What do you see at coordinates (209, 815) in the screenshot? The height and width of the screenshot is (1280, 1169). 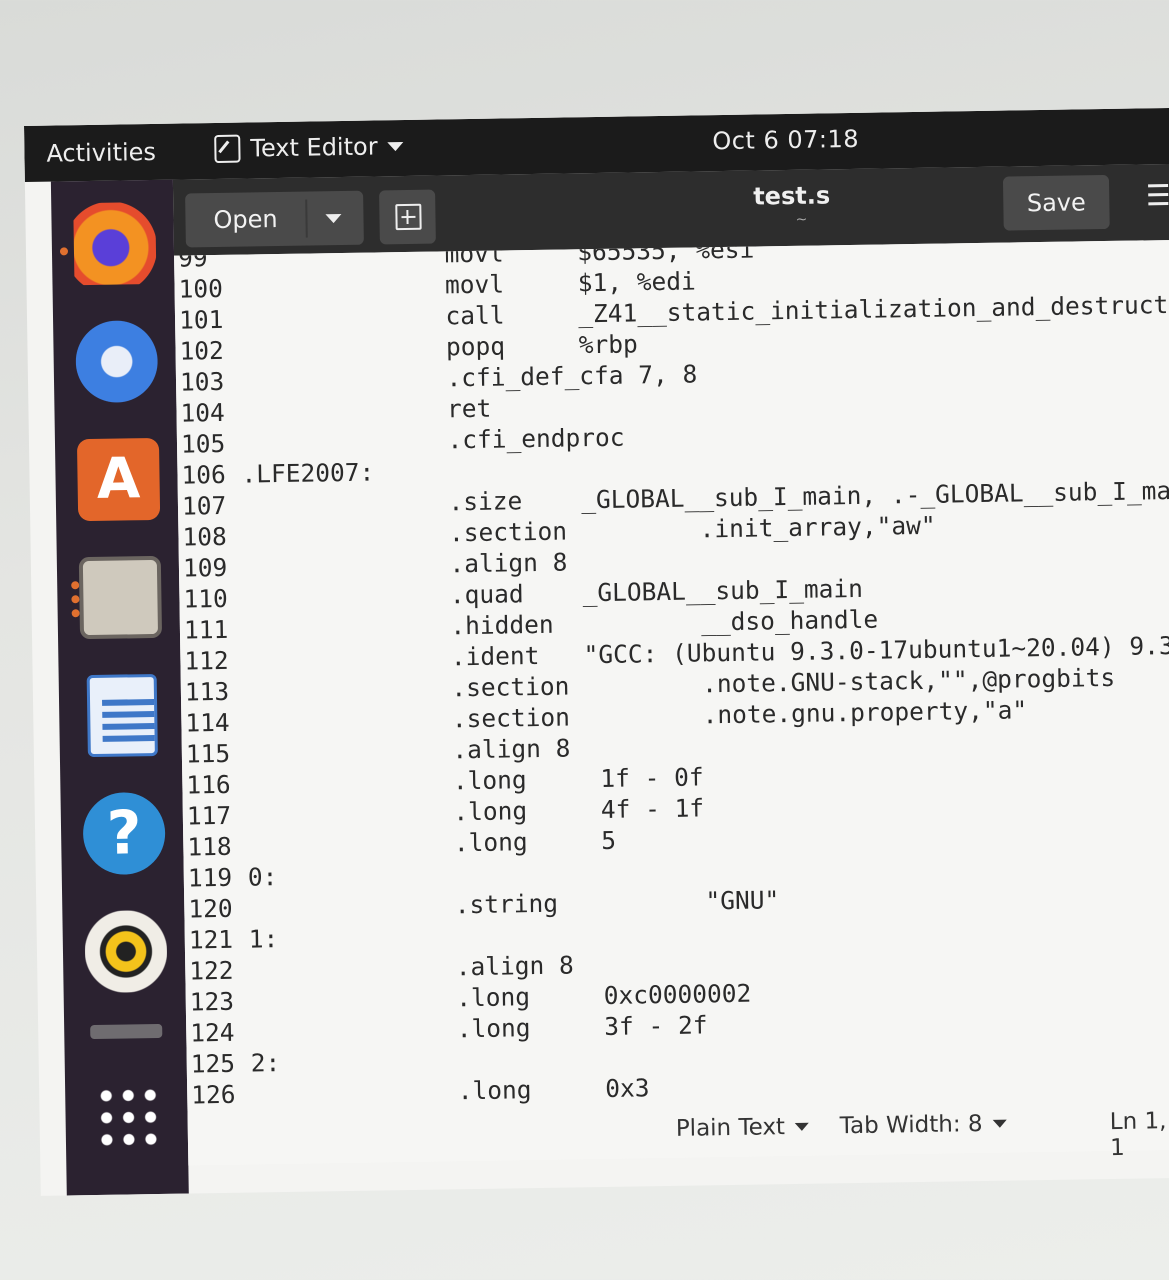 I see `line-number: 117` at bounding box center [209, 815].